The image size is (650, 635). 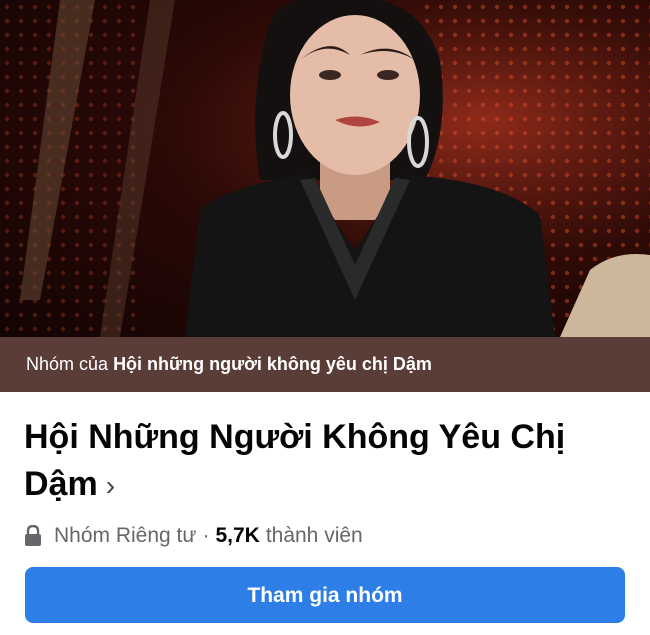 I want to click on member-label: thành viên, so click(x=314, y=535).